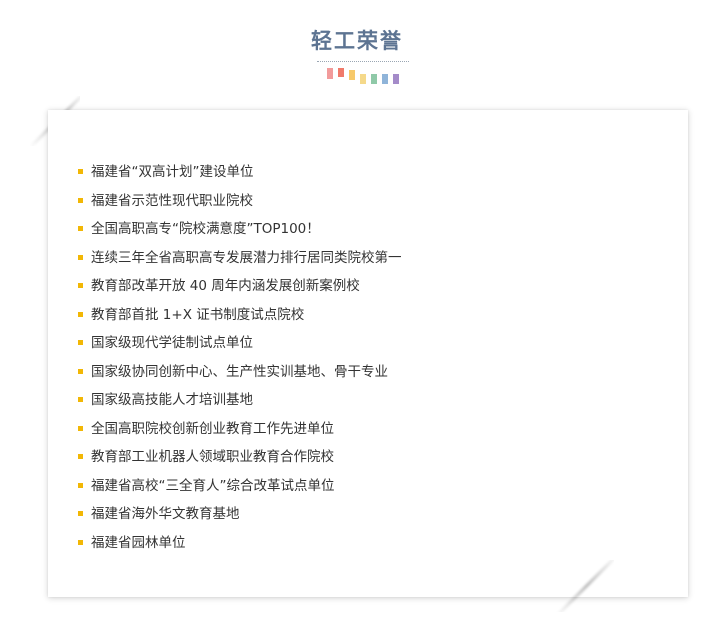 The image size is (714, 623). I want to click on list-item: 全国高职高专“院校满意度”TOP100！, so click(240, 229).